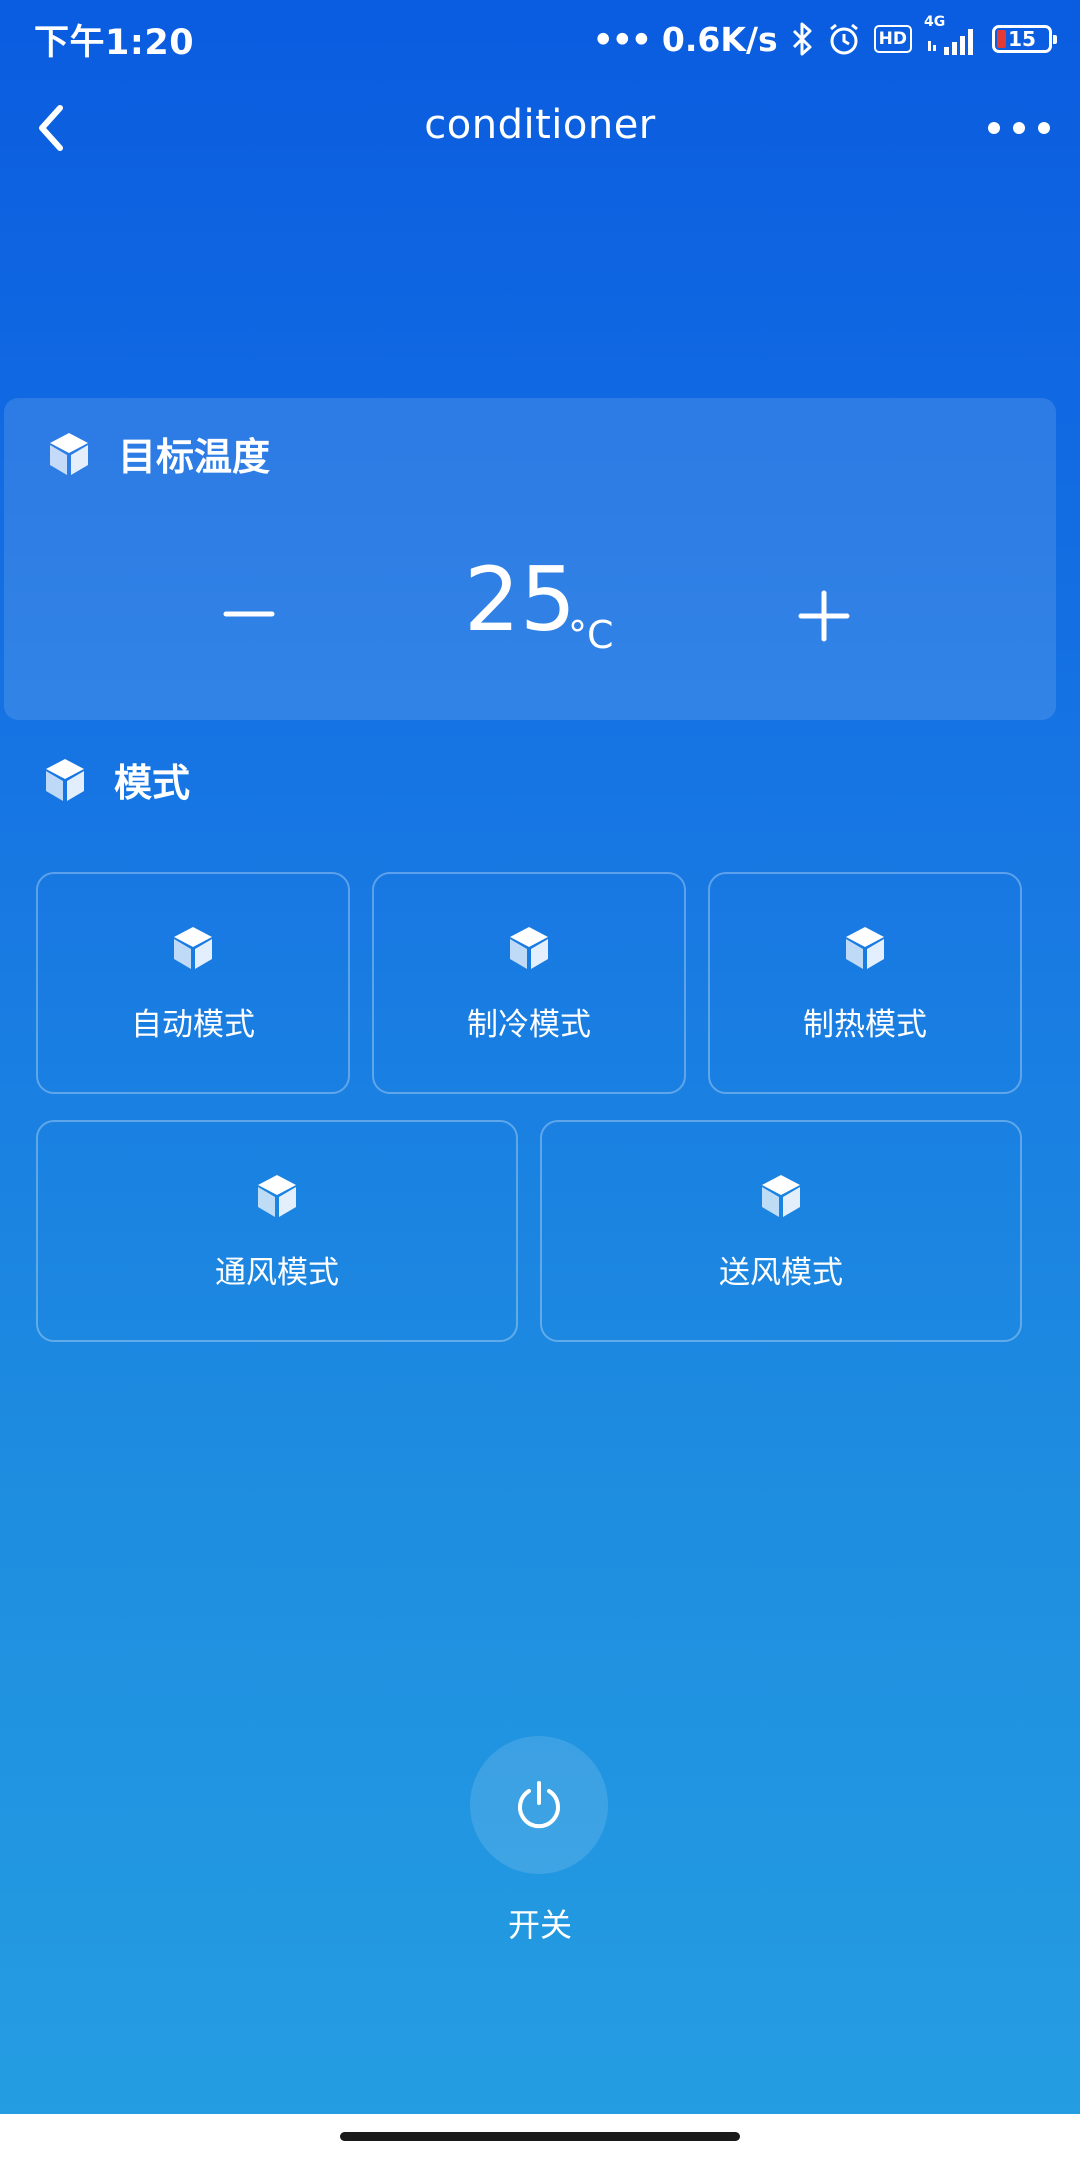  What do you see at coordinates (824, 616) in the screenshot?
I see `plus-icon` at bounding box center [824, 616].